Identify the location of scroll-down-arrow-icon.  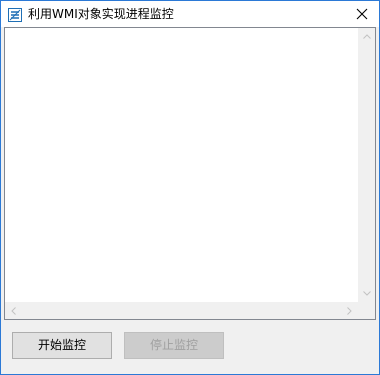
(366, 293).